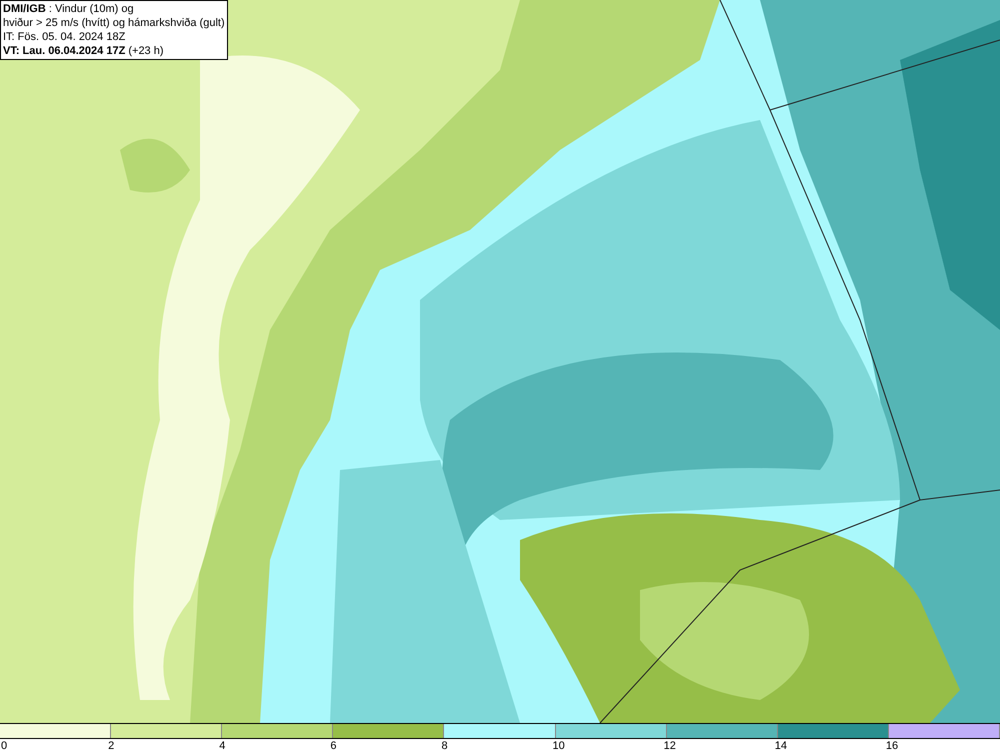 The image size is (1000, 753). Describe the element at coordinates (114, 23) in the screenshot. I see `title-line: hviður > 25 m/s (hvítt) og hámarkshviða (gult)` at that location.